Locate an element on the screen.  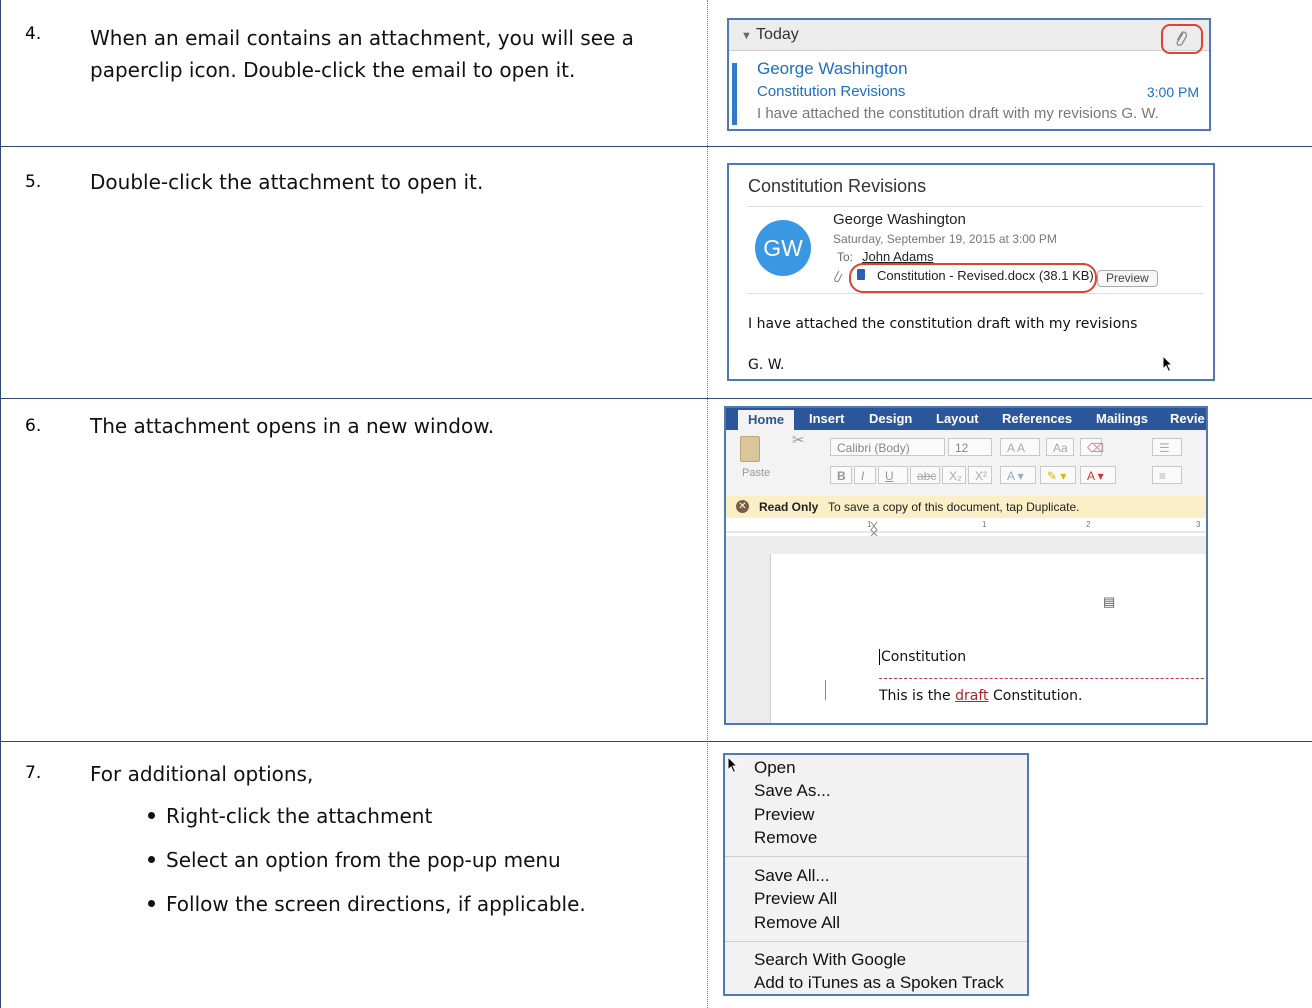
bullet-text: Right-click the attachment is located at coordinates (299, 816).